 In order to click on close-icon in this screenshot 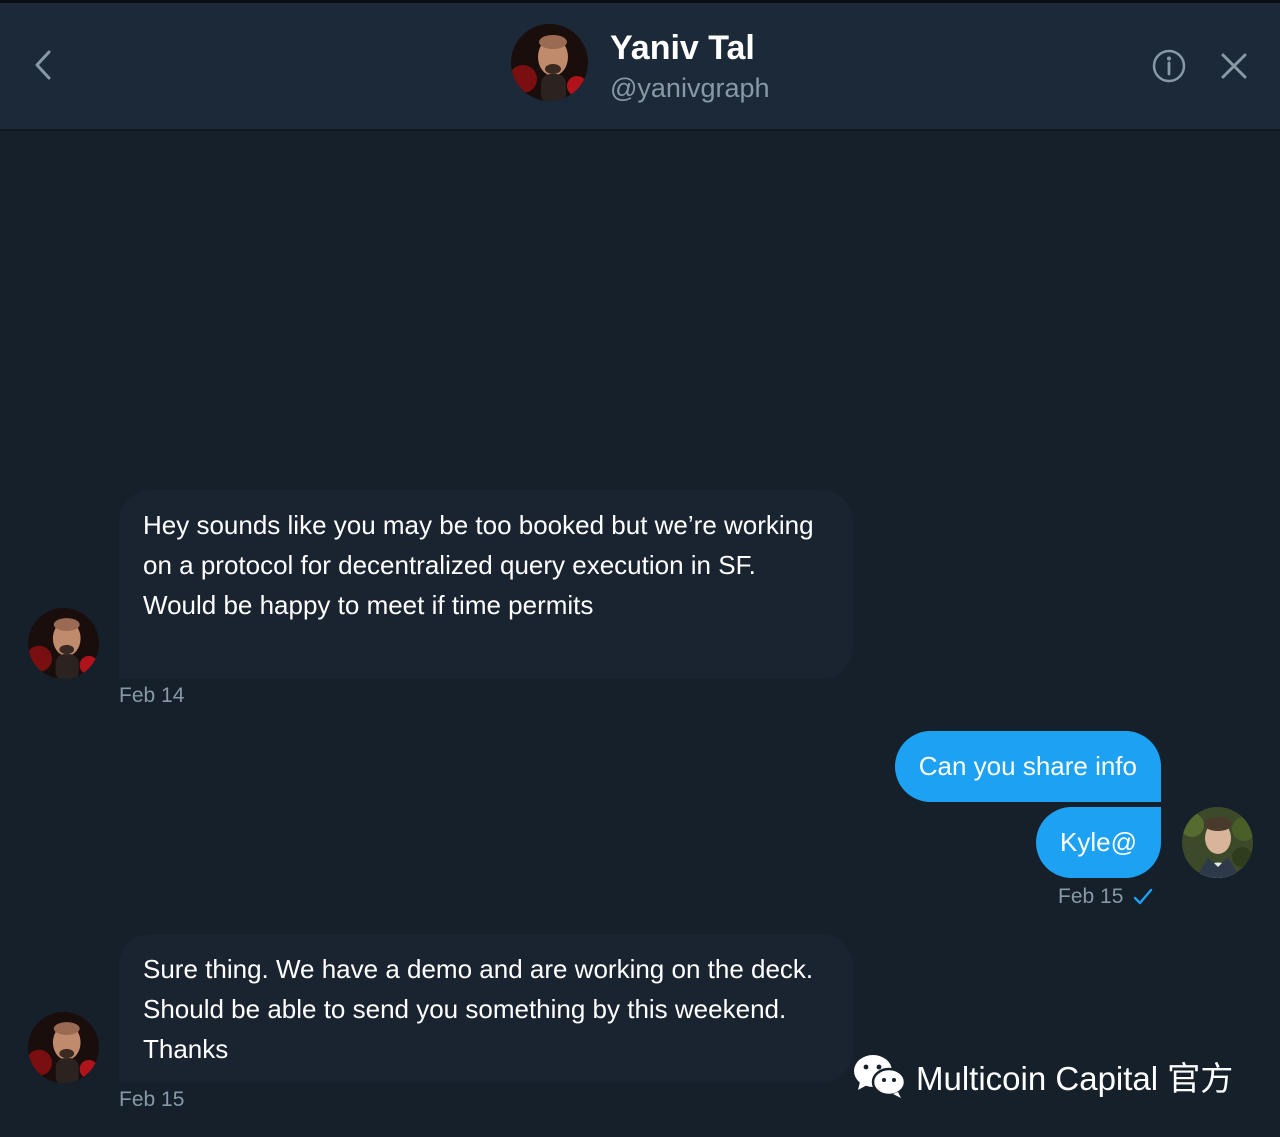, I will do `click(1234, 66)`.